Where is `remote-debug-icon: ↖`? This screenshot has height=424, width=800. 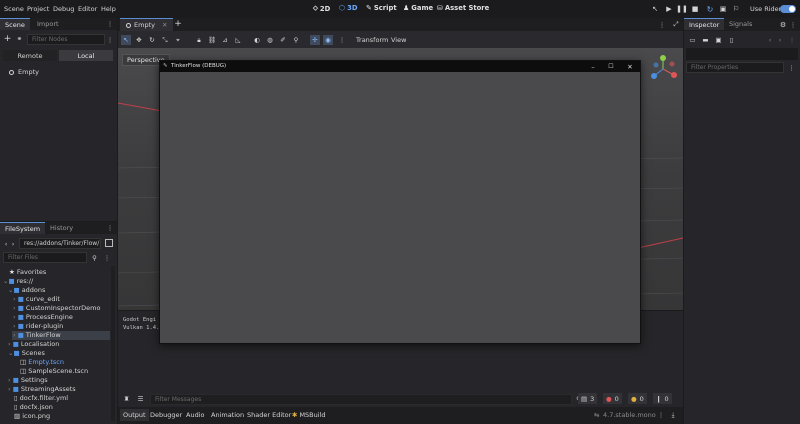
remote-debug-icon: ↖ is located at coordinates (655, 9).